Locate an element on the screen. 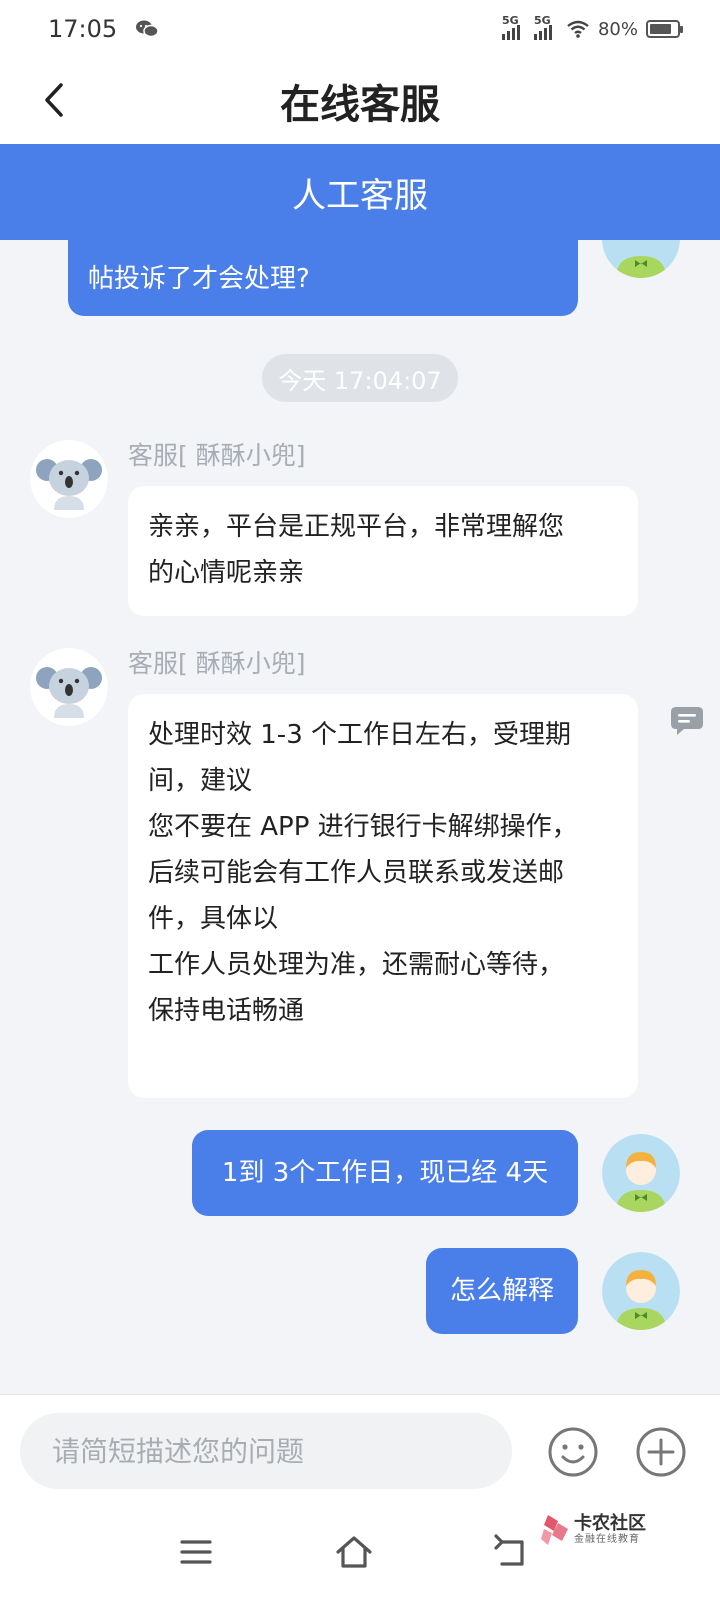  status-bar: 17:05 5G 5G 80% is located at coordinates (360, 29).